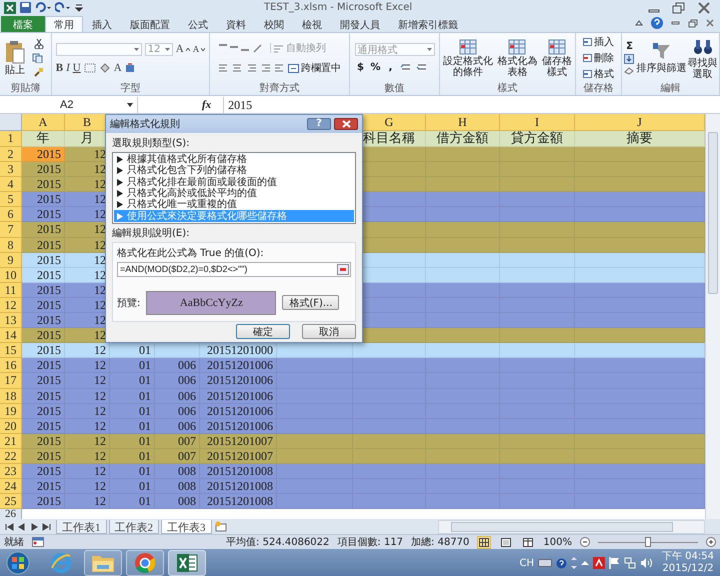 The width and height of the screenshot is (720, 576). What do you see at coordinates (598, 42) in the screenshot?
I see `cells-button: 插入` at bounding box center [598, 42].